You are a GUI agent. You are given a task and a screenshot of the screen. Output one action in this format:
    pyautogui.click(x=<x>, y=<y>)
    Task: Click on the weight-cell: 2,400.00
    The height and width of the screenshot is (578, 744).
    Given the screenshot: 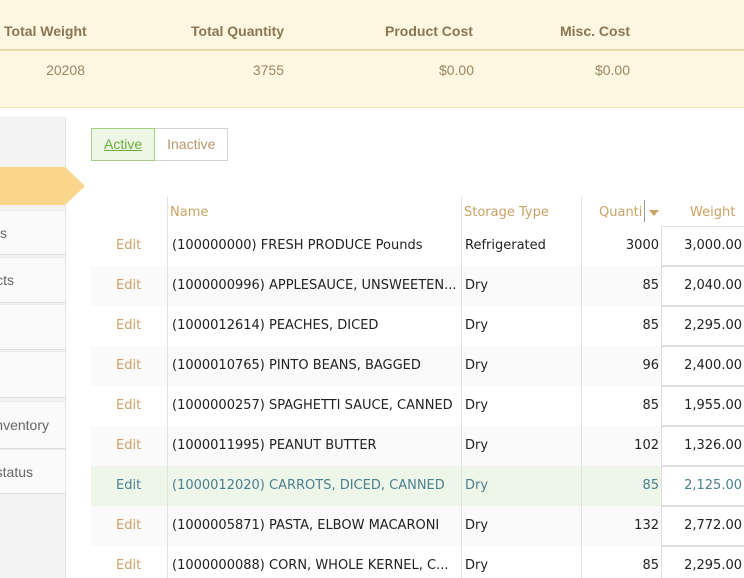 What is the action you would take?
    pyautogui.click(x=702, y=366)
    